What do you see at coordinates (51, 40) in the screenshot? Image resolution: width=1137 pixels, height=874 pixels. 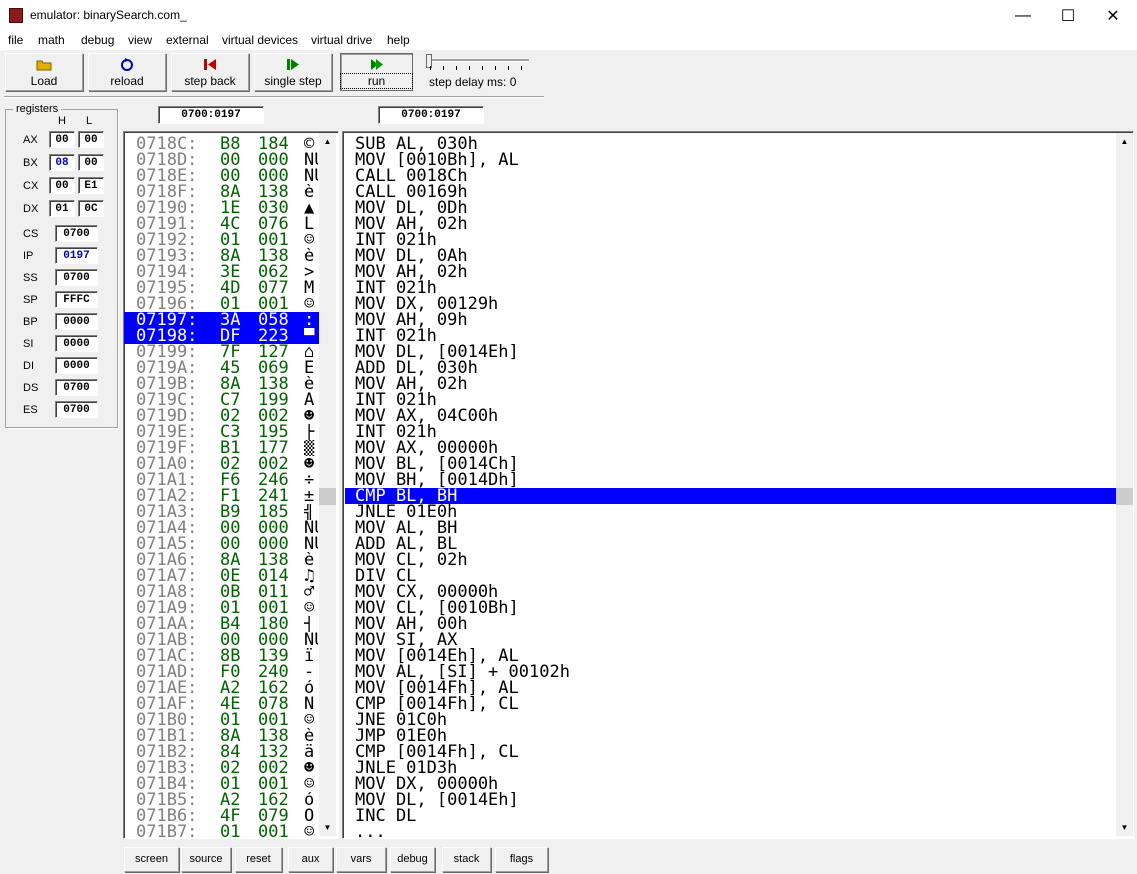 I see `menu-math: math` at bounding box center [51, 40].